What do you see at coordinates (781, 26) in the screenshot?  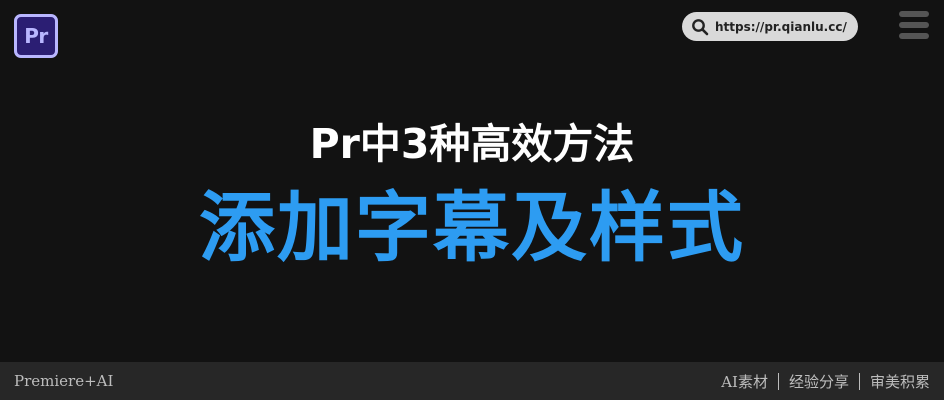 I see `url-text: https://pr.qianlu.cc/` at bounding box center [781, 26].